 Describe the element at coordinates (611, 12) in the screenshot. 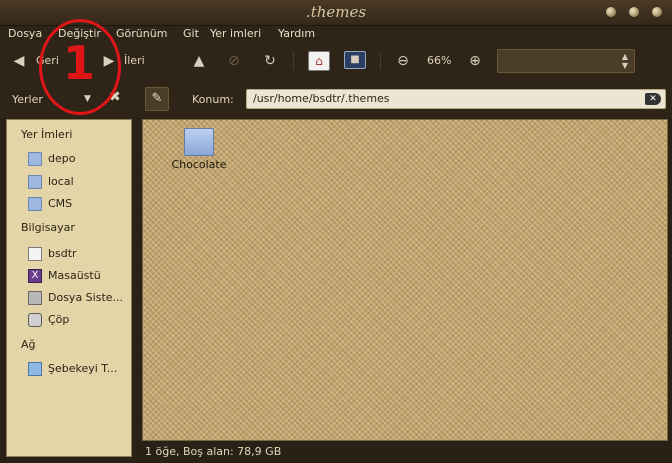

I see `minimize-button` at that location.